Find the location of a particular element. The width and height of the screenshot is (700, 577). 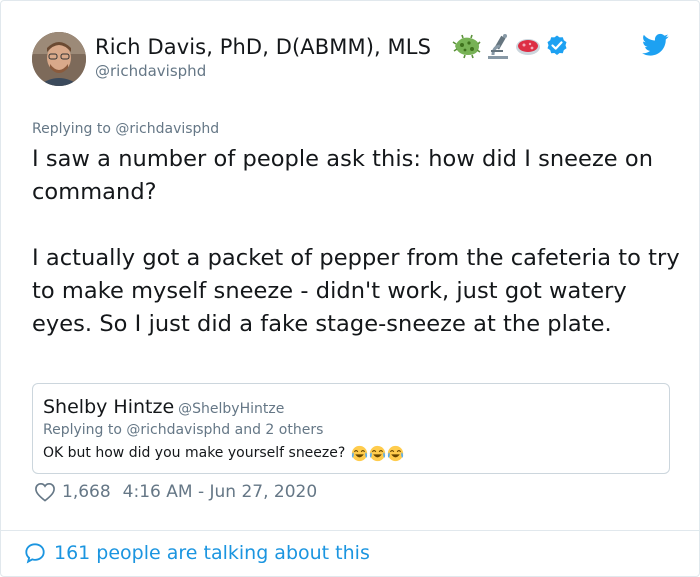

reply-context: Replying to @richdavisphd is located at coordinates (125, 129).